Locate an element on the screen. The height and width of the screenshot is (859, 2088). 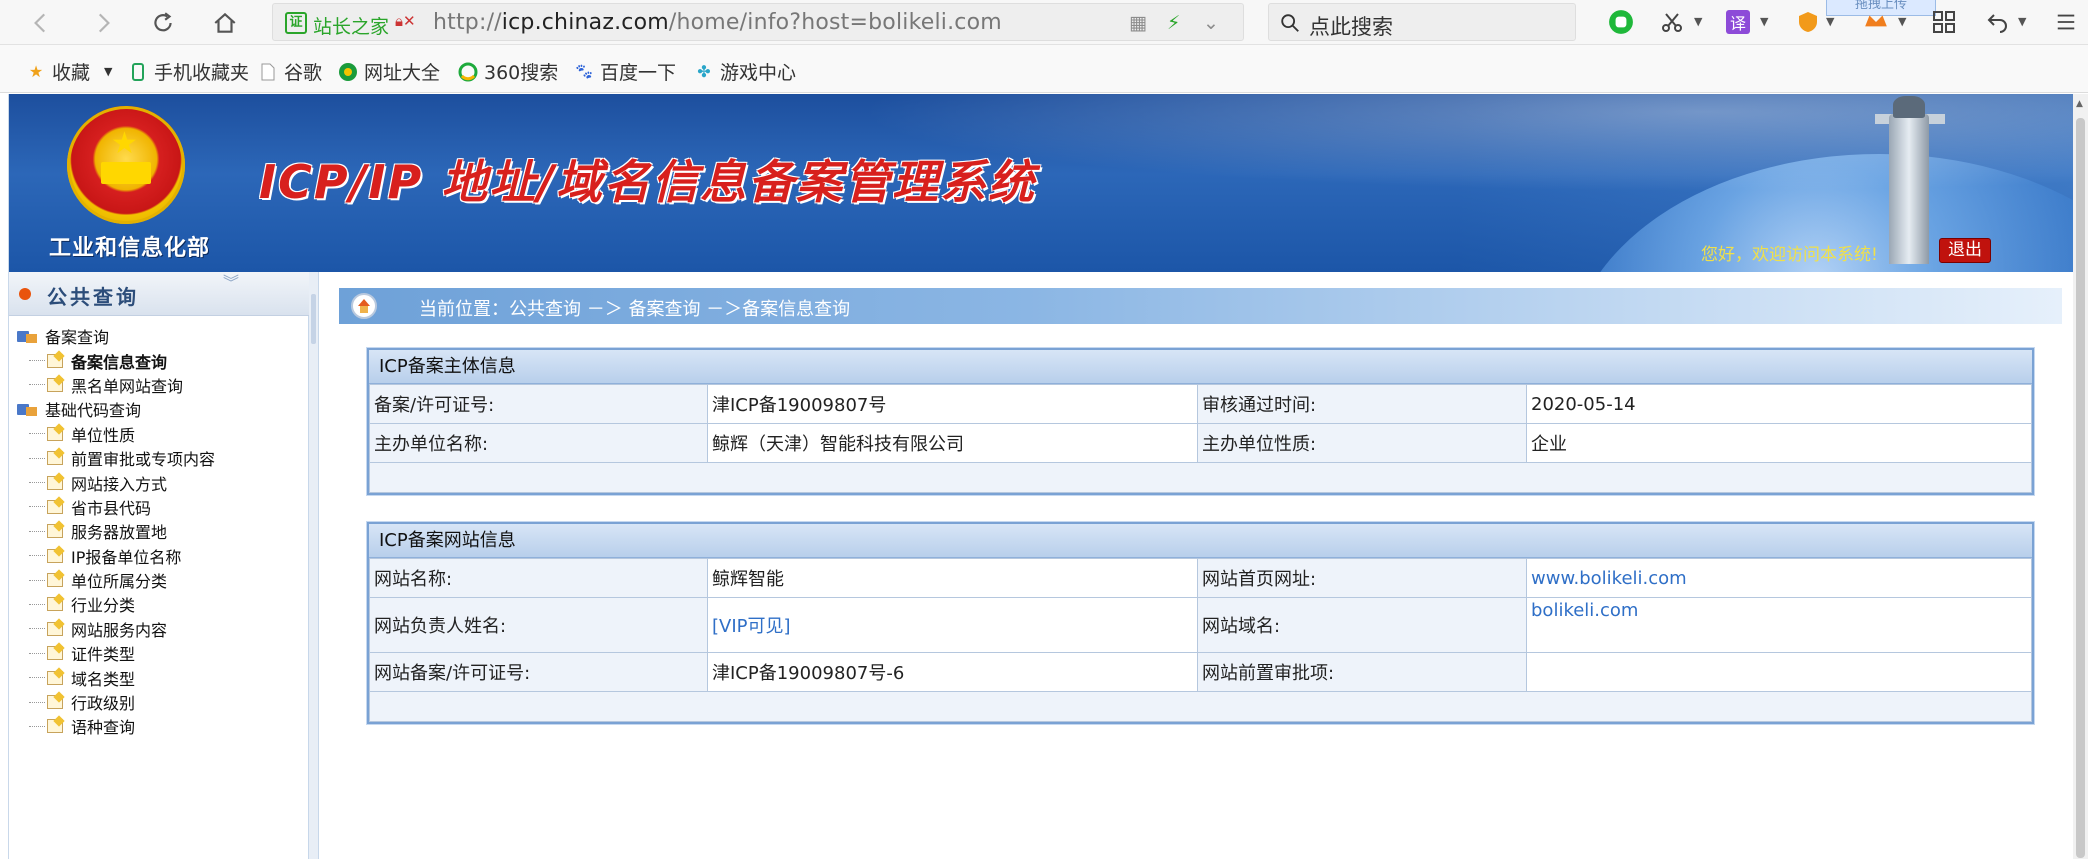
favorites-dropdown-icon: ▼ is located at coordinates (108, 71).